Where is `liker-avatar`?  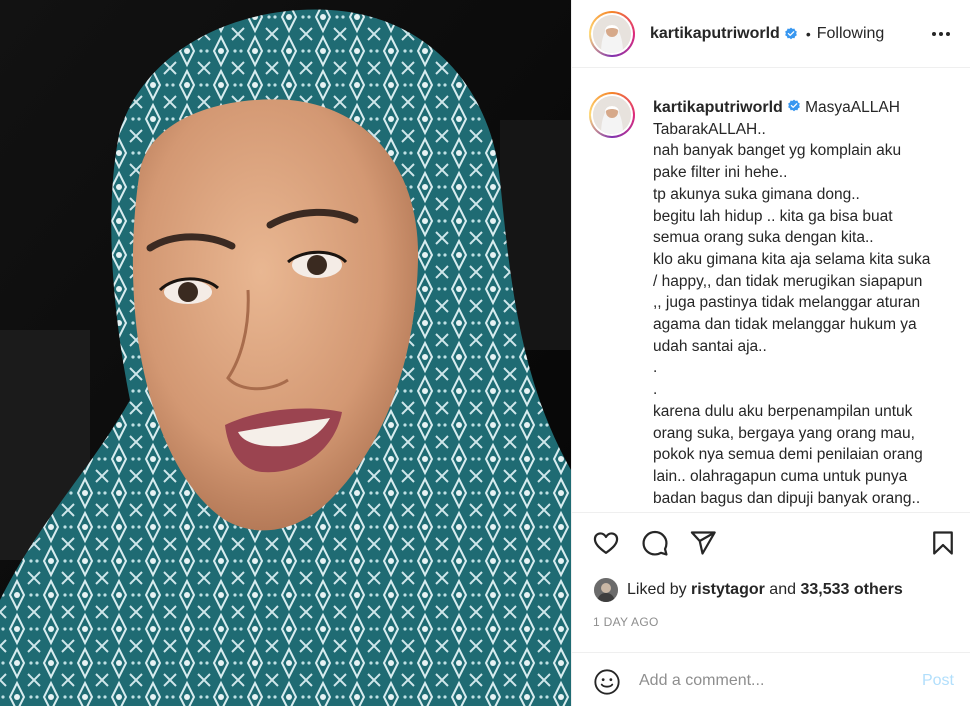
liker-avatar is located at coordinates (606, 590).